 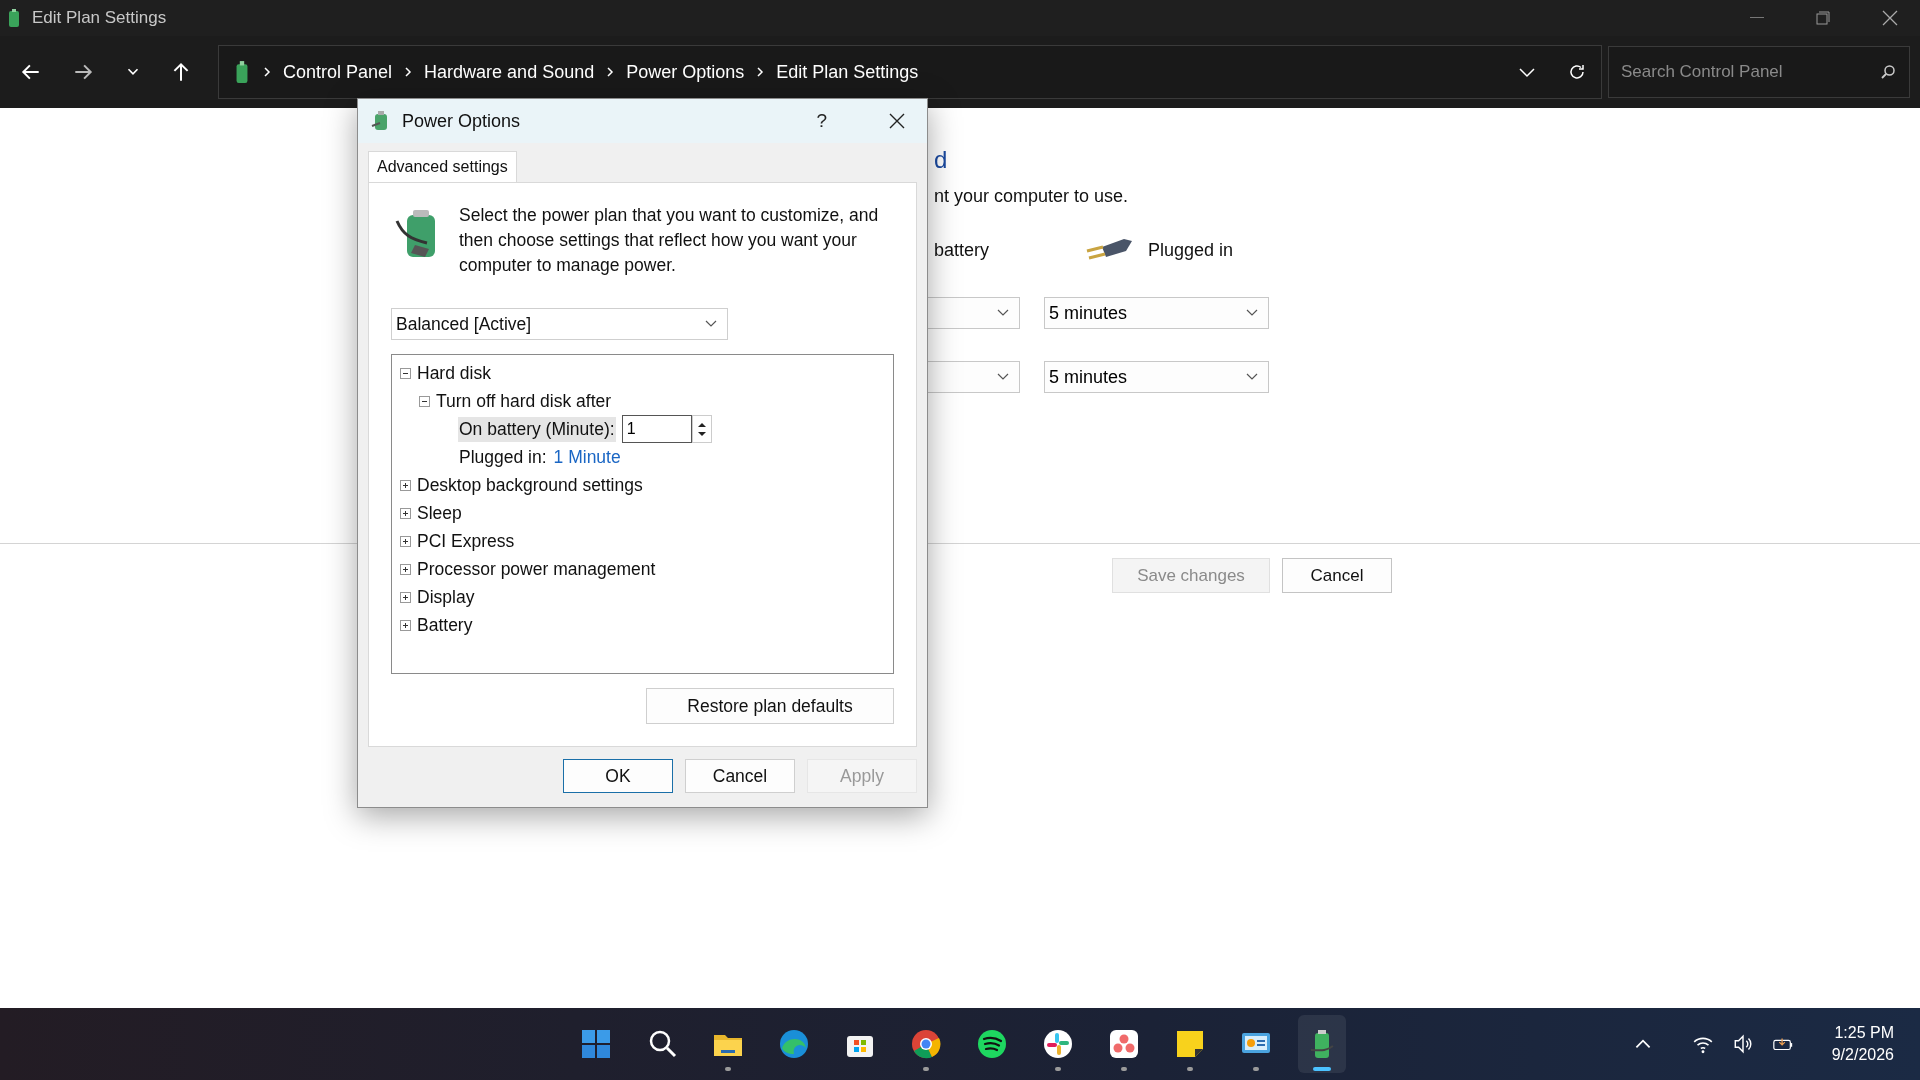 I want to click on setting-label: On battery (Minute):, so click(x=537, y=429).